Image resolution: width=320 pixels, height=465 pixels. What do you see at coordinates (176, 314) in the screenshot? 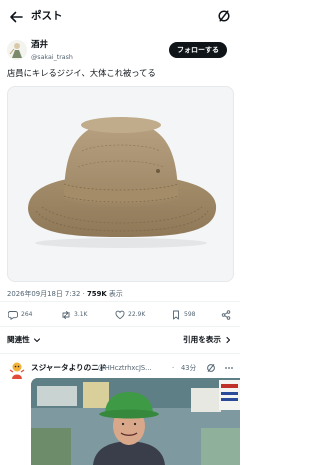
I see `bookmark-icon` at bounding box center [176, 314].